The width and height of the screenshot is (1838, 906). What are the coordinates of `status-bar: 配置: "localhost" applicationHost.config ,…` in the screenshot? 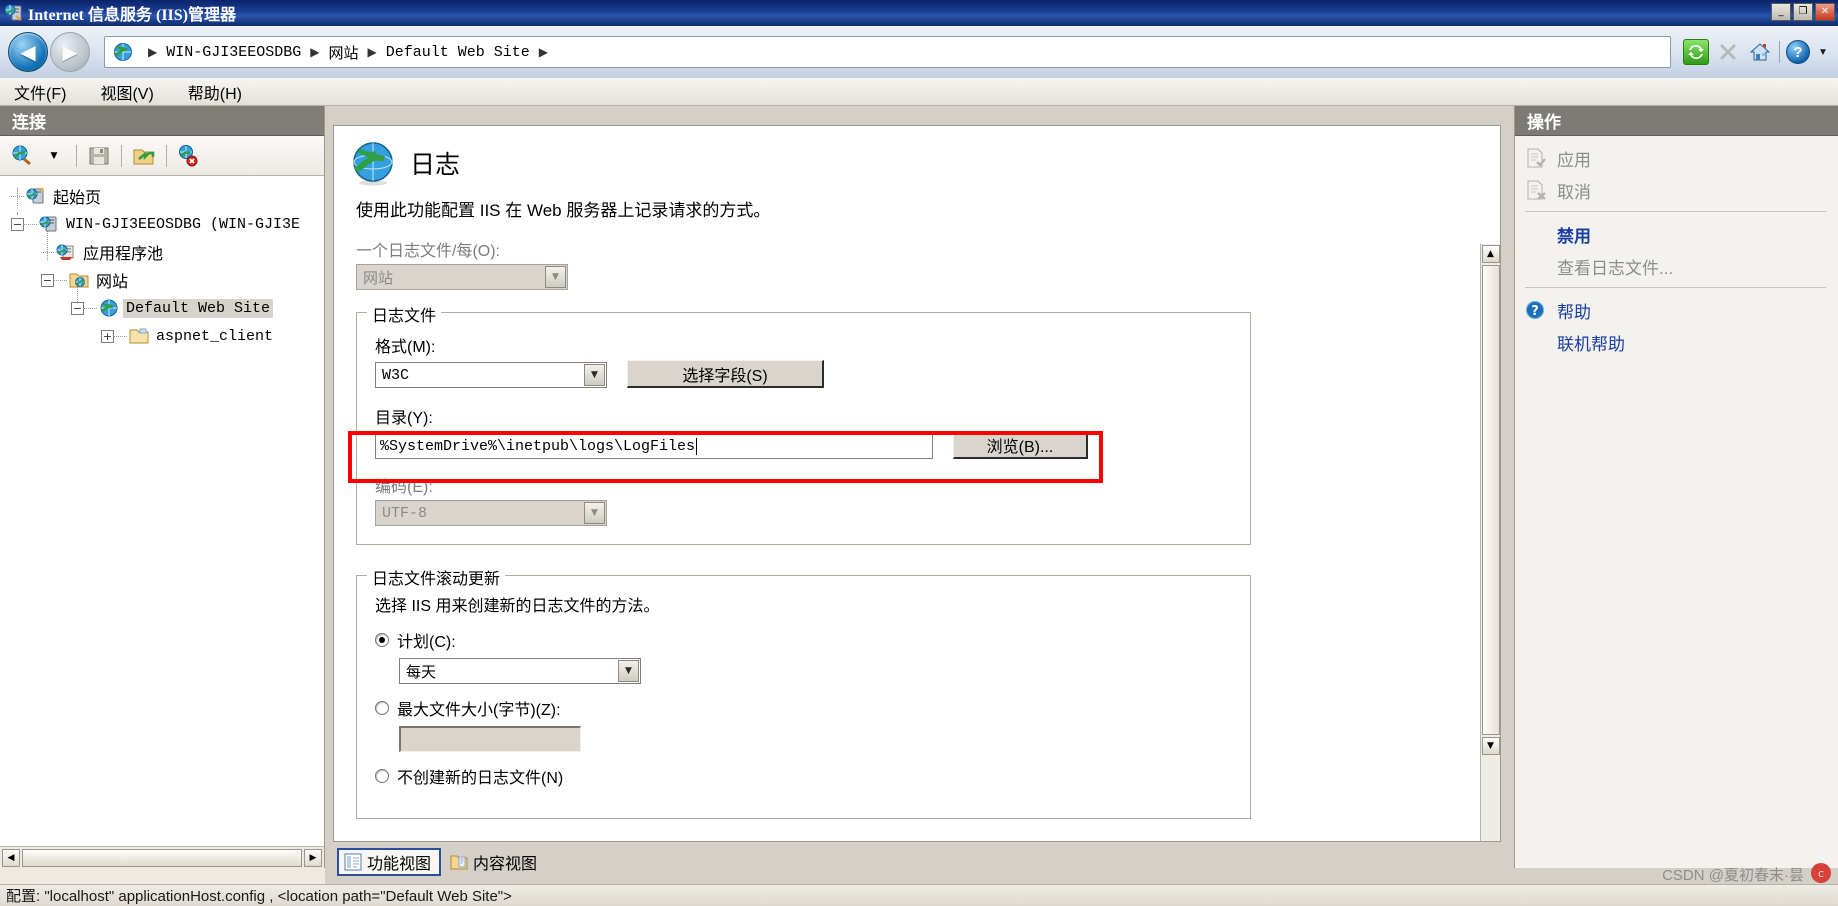 It's located at (919, 895).